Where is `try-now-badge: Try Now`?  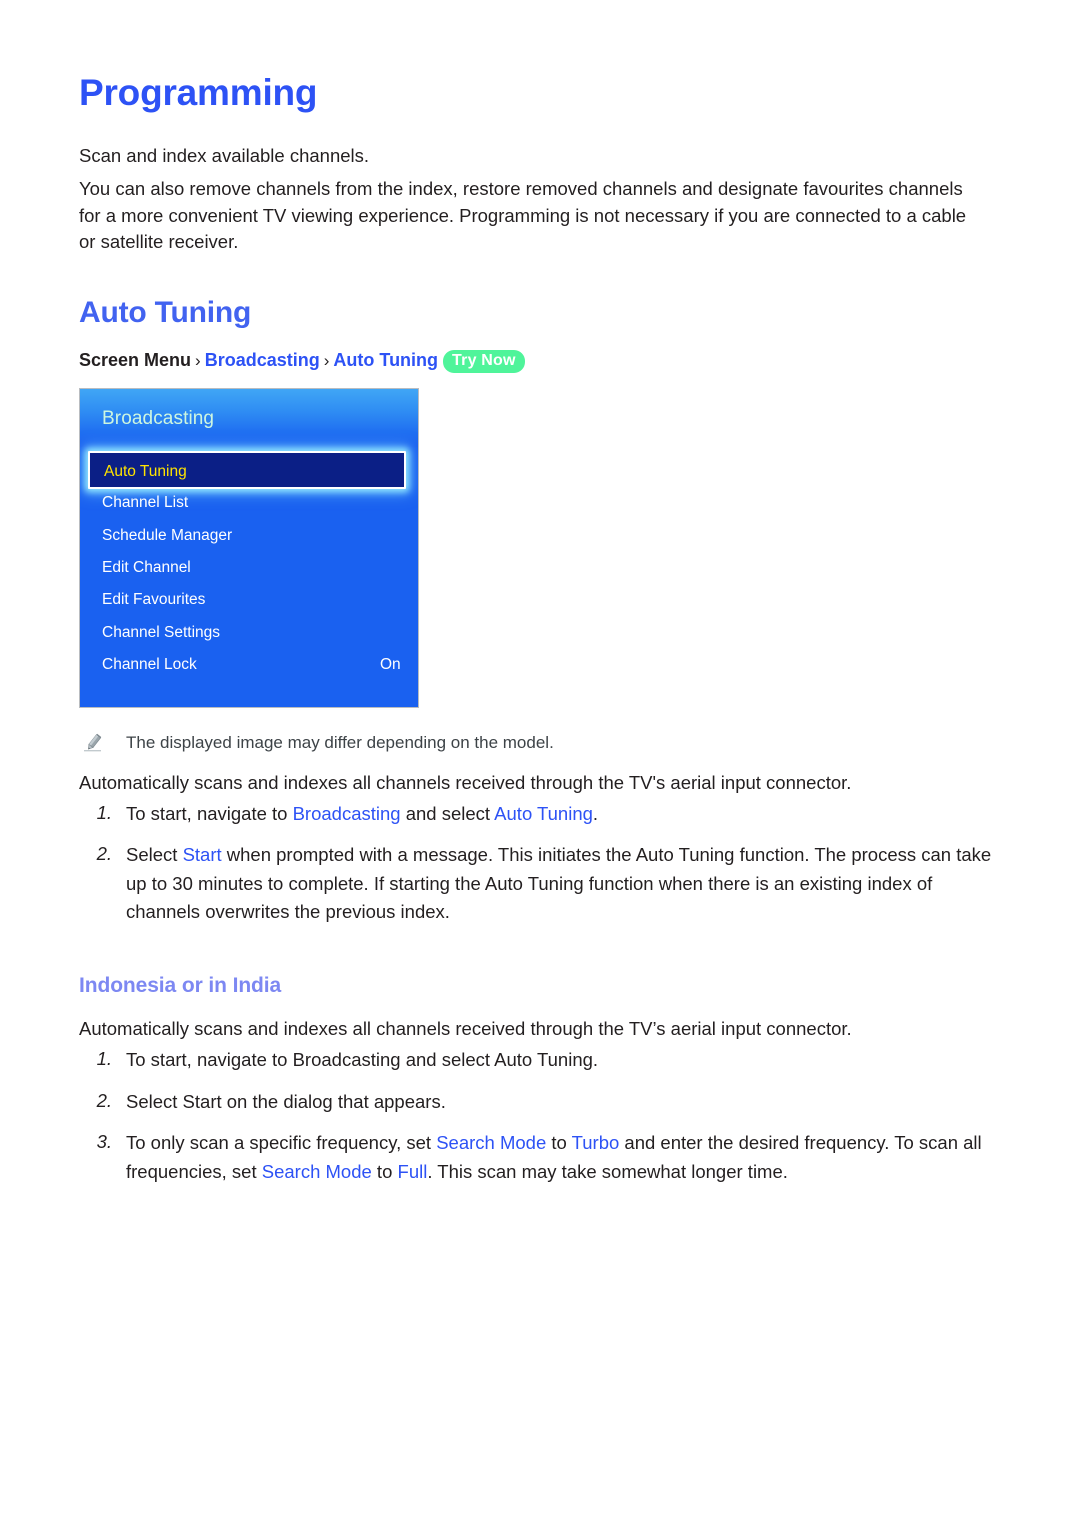
try-now-badge: Try Now is located at coordinates (484, 361).